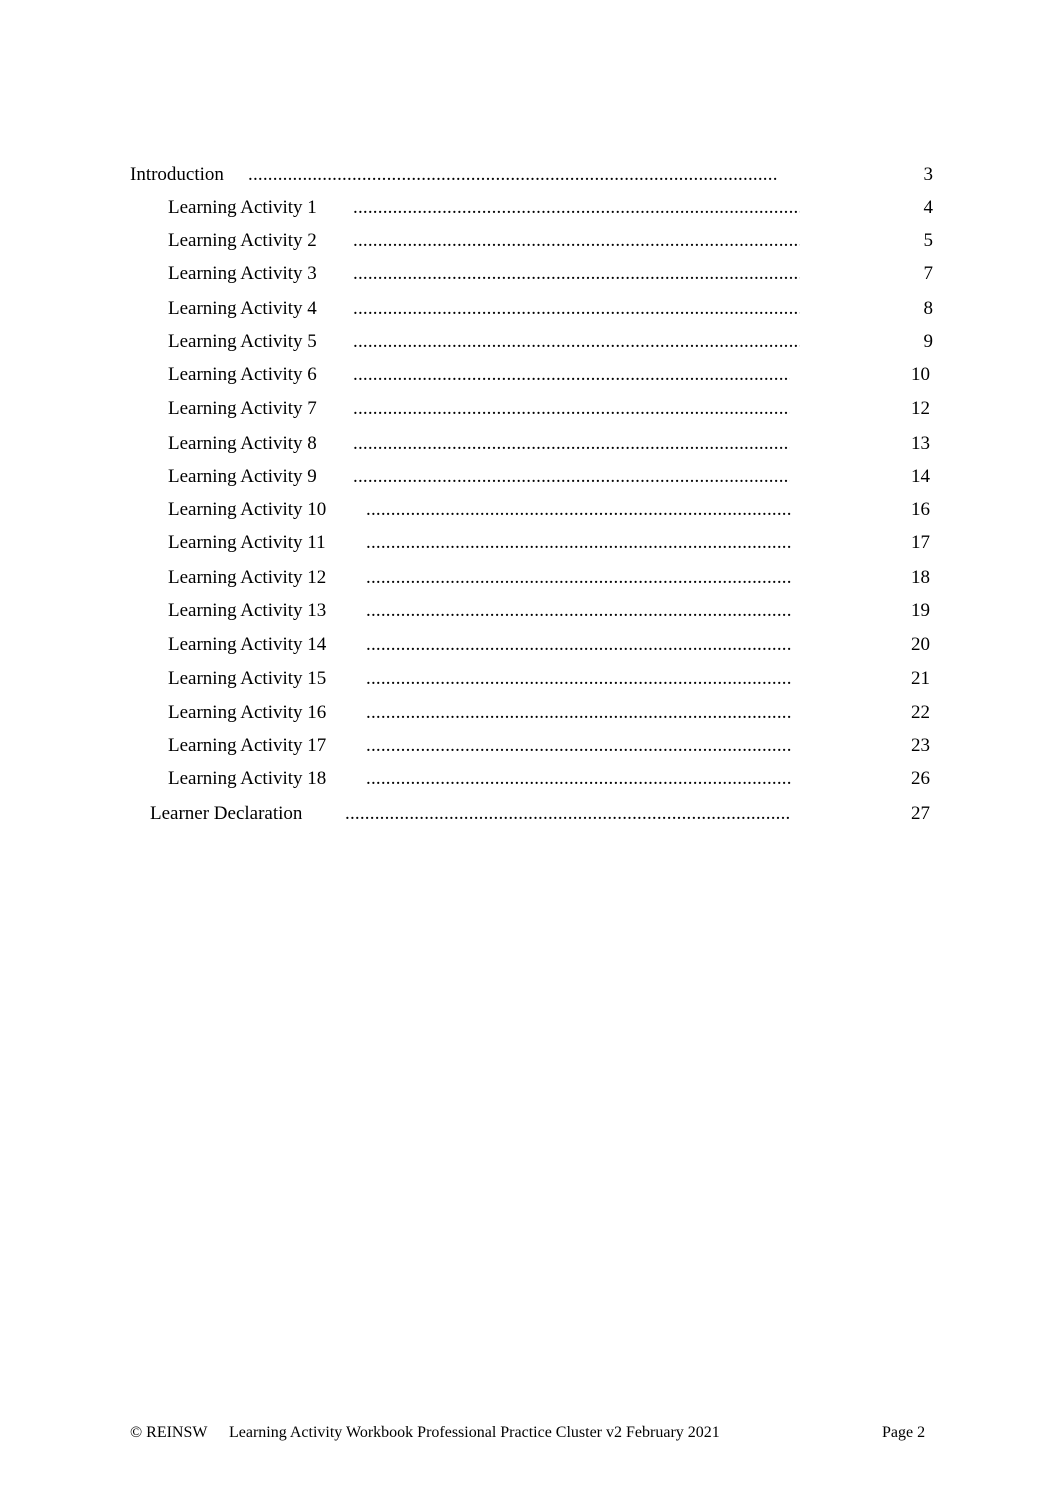  I want to click on toc-page-number: 13, so click(910, 444).